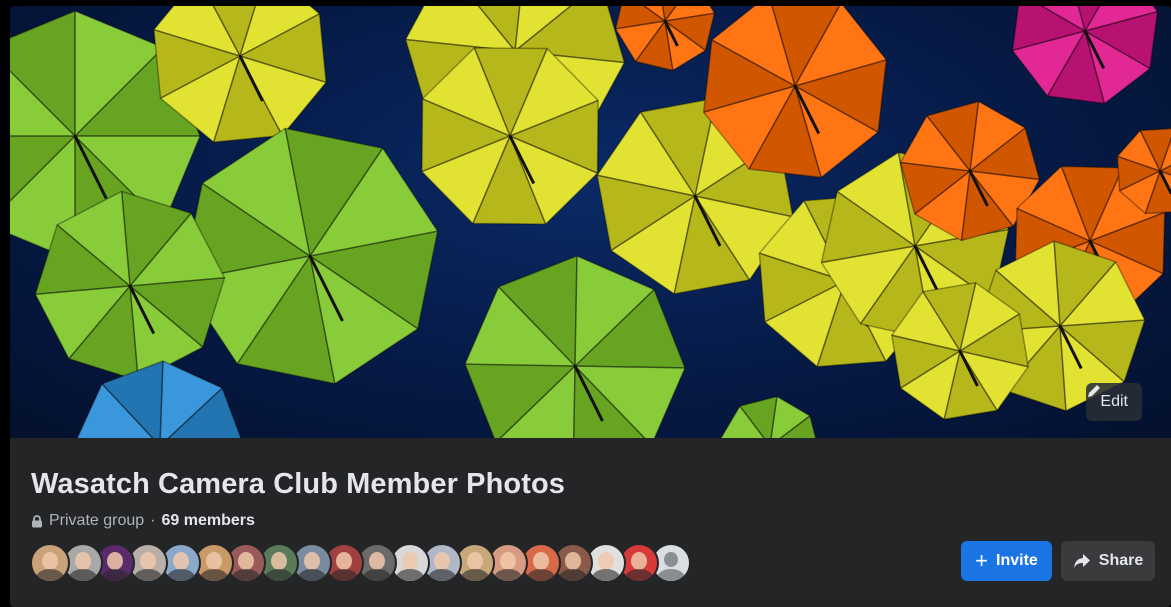 This screenshot has height=607, width=1171. I want to click on edit-cover-label: Edit, so click(1114, 401).